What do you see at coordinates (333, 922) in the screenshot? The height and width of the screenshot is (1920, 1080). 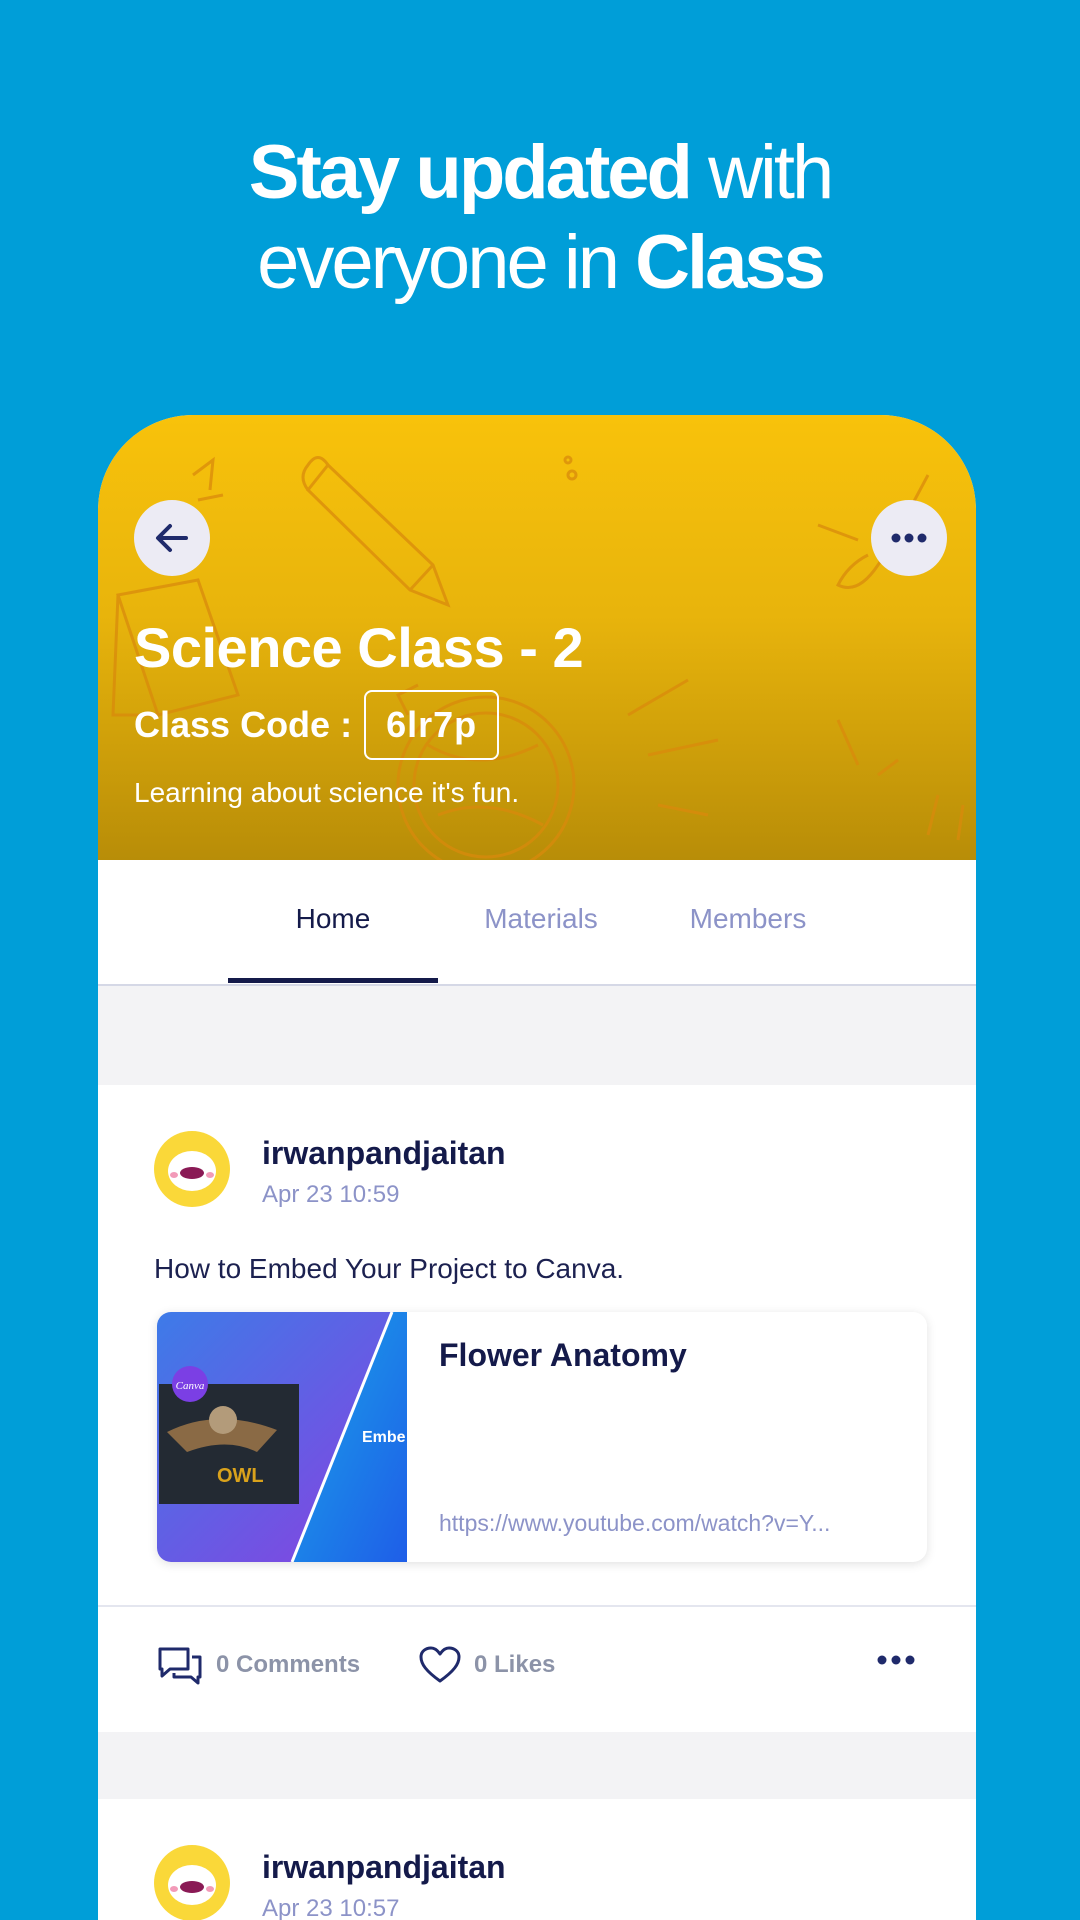 I see `tab-home: Home` at bounding box center [333, 922].